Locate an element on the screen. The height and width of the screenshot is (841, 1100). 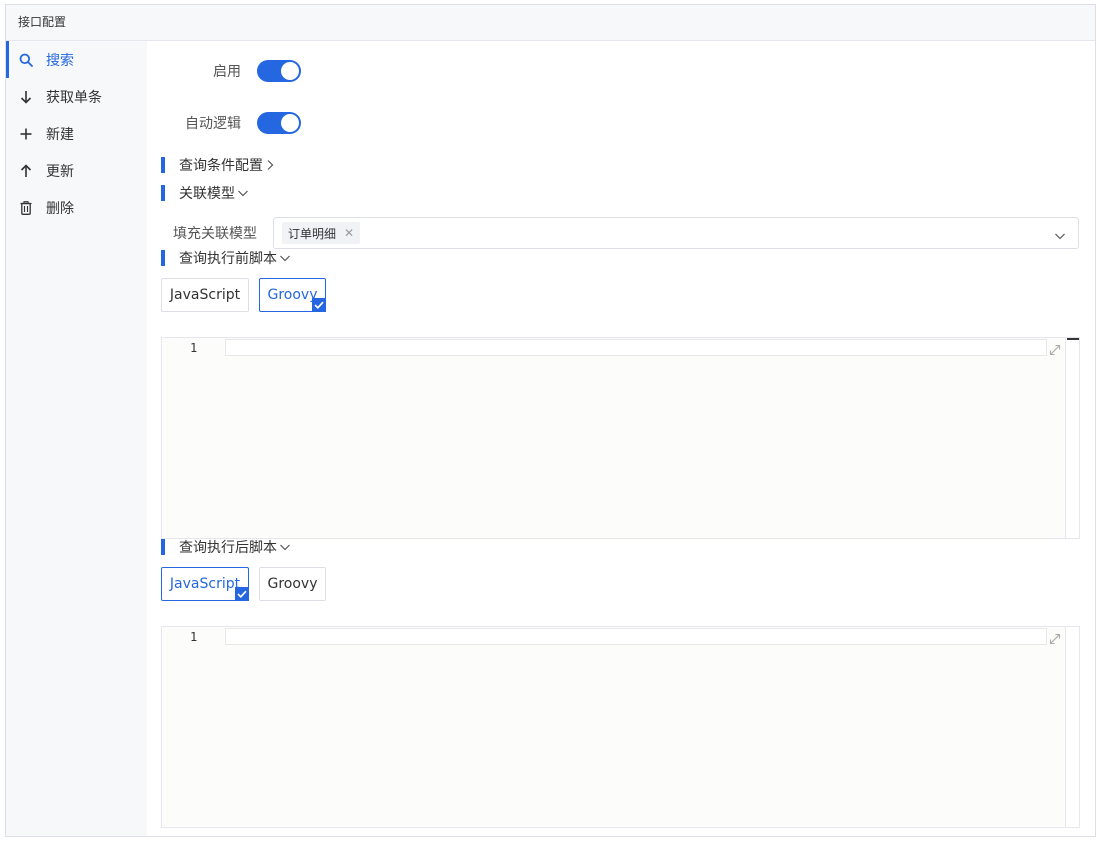
section-before-script: 查询执行前脚本 is located at coordinates (226, 258).